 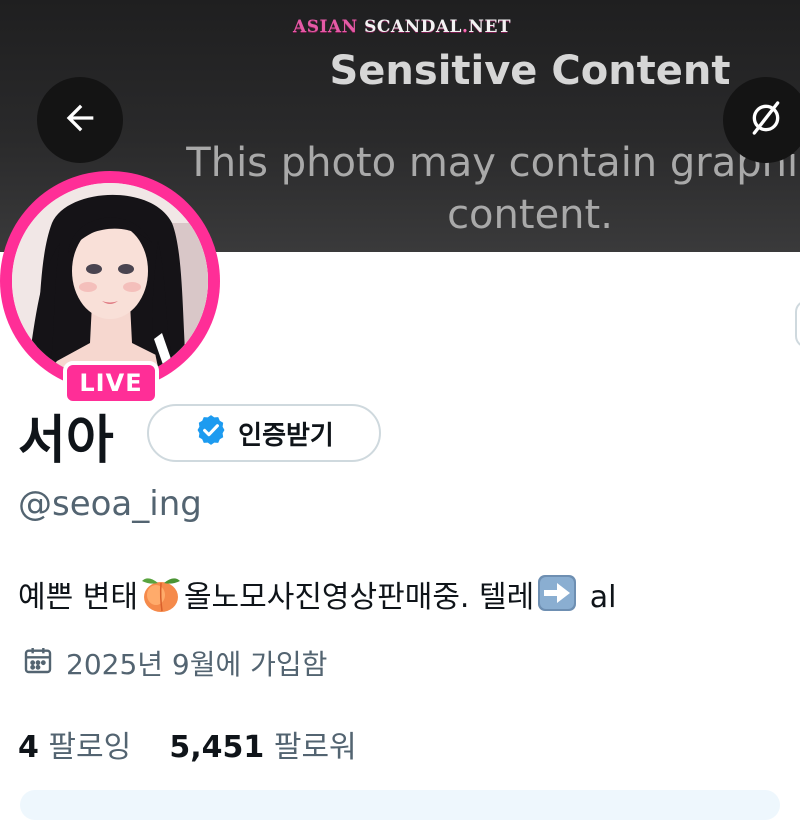 I want to click on watermark-logo: ASIAN SCANDAL.NET, so click(x=402, y=27).